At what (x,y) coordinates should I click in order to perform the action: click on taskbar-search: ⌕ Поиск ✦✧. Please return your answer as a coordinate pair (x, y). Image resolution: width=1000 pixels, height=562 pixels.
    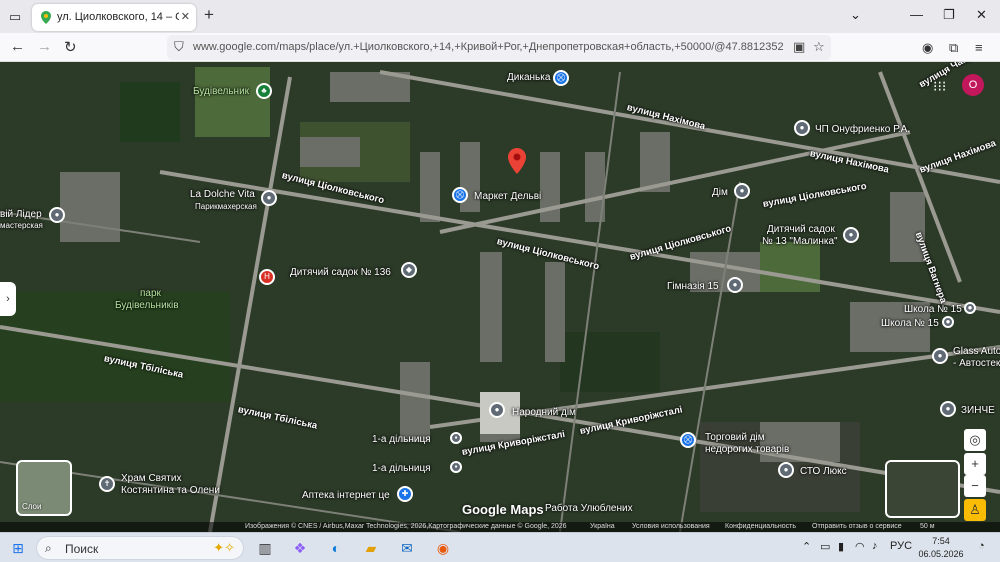
    Looking at the image, I should click on (140, 548).